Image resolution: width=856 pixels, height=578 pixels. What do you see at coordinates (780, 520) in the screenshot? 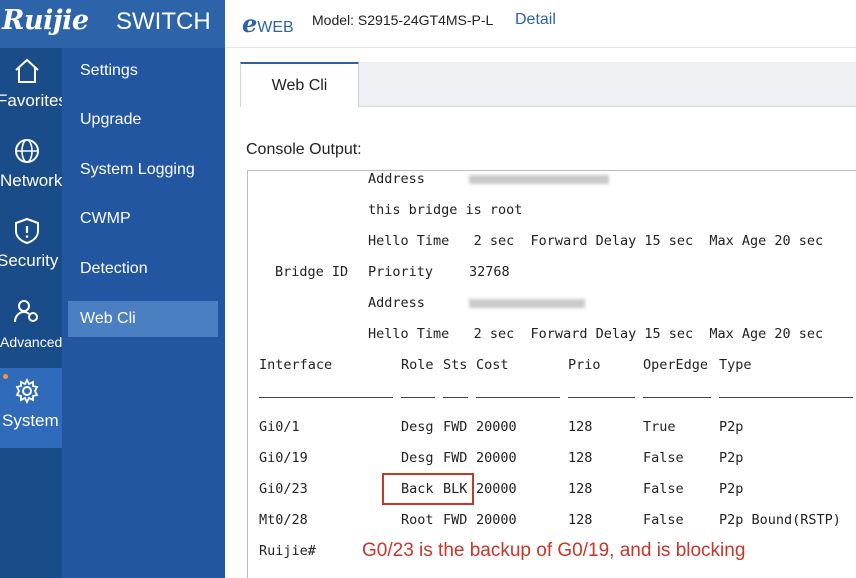
I see `cell-type: P2p Bound(RSTP)` at bounding box center [780, 520].